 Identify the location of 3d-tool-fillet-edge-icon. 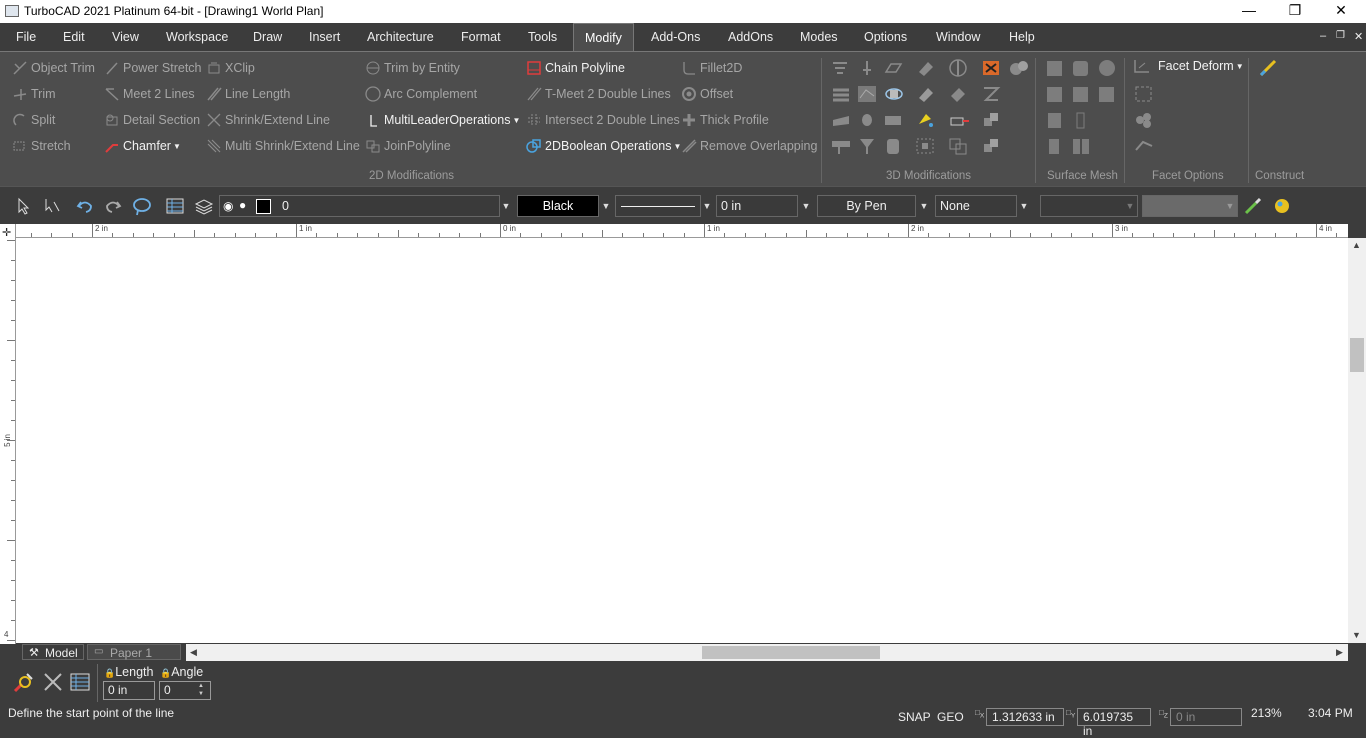
(925, 68).